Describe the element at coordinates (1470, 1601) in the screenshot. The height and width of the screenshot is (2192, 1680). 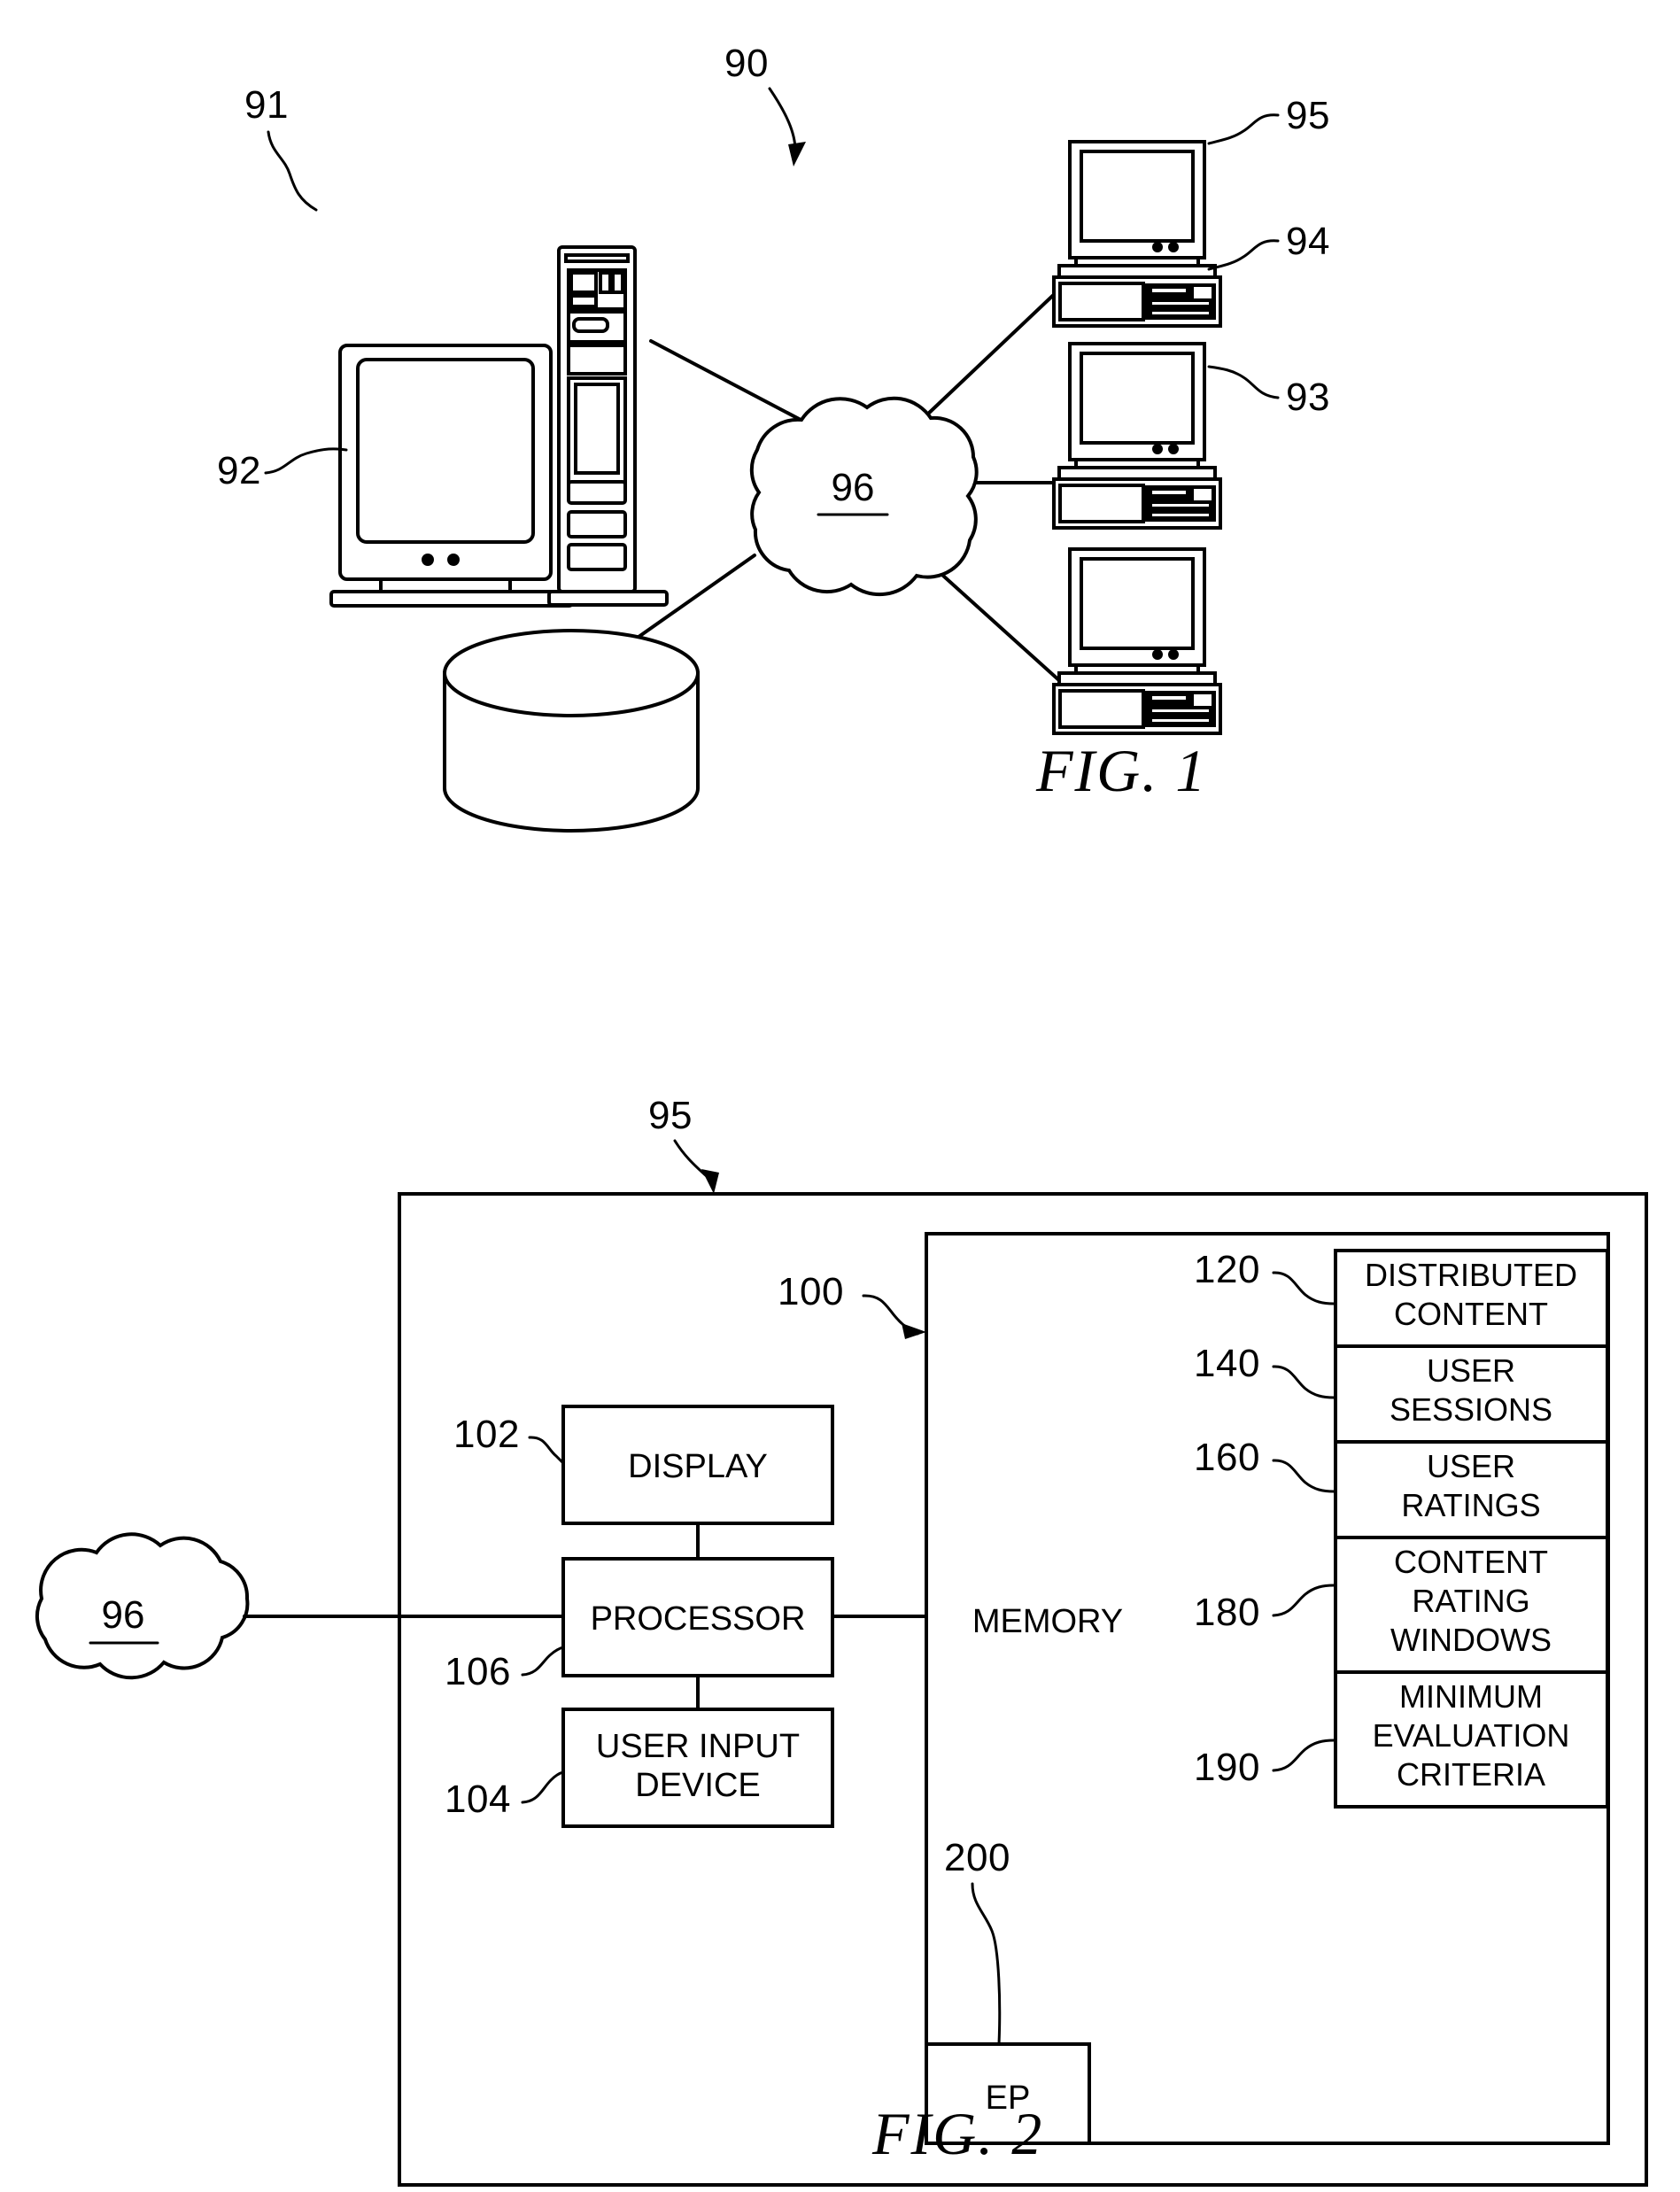
I see `memory-block-180-line2: RATING` at that location.